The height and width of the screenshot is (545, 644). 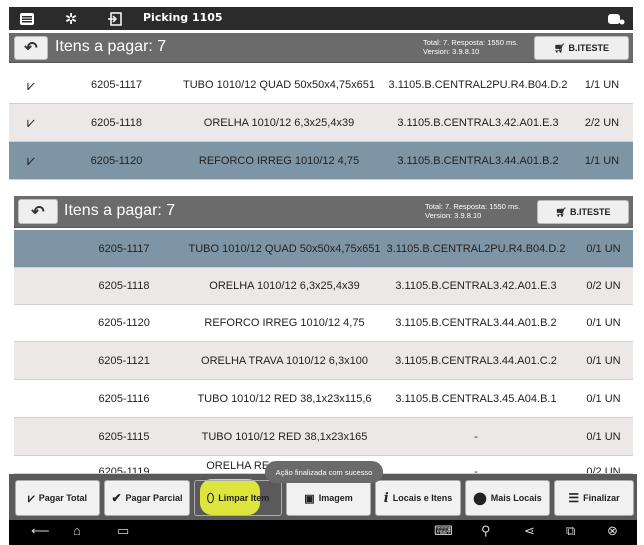 What do you see at coordinates (77, 530) in the screenshot?
I see `home-nav-icon: ⌂` at bounding box center [77, 530].